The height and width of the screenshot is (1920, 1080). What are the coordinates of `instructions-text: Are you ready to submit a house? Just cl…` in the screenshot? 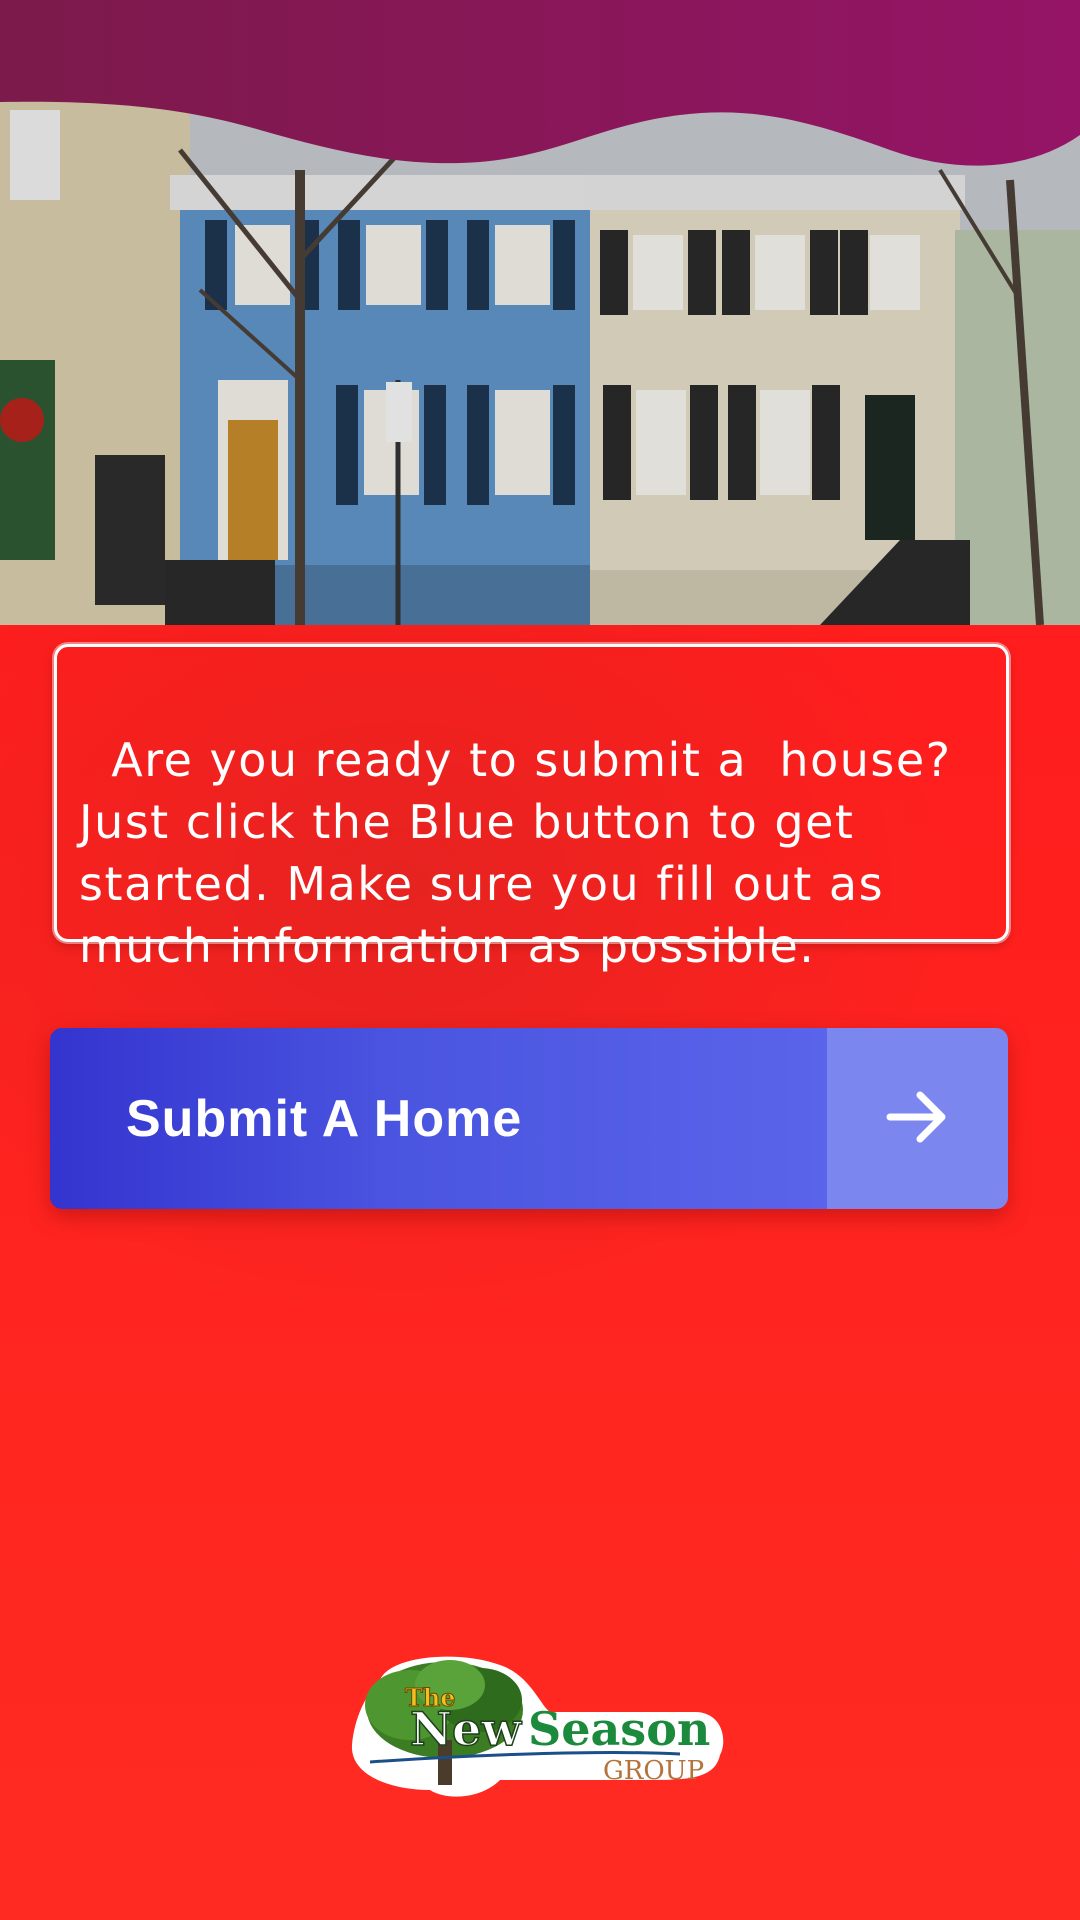 It's located at (523, 853).